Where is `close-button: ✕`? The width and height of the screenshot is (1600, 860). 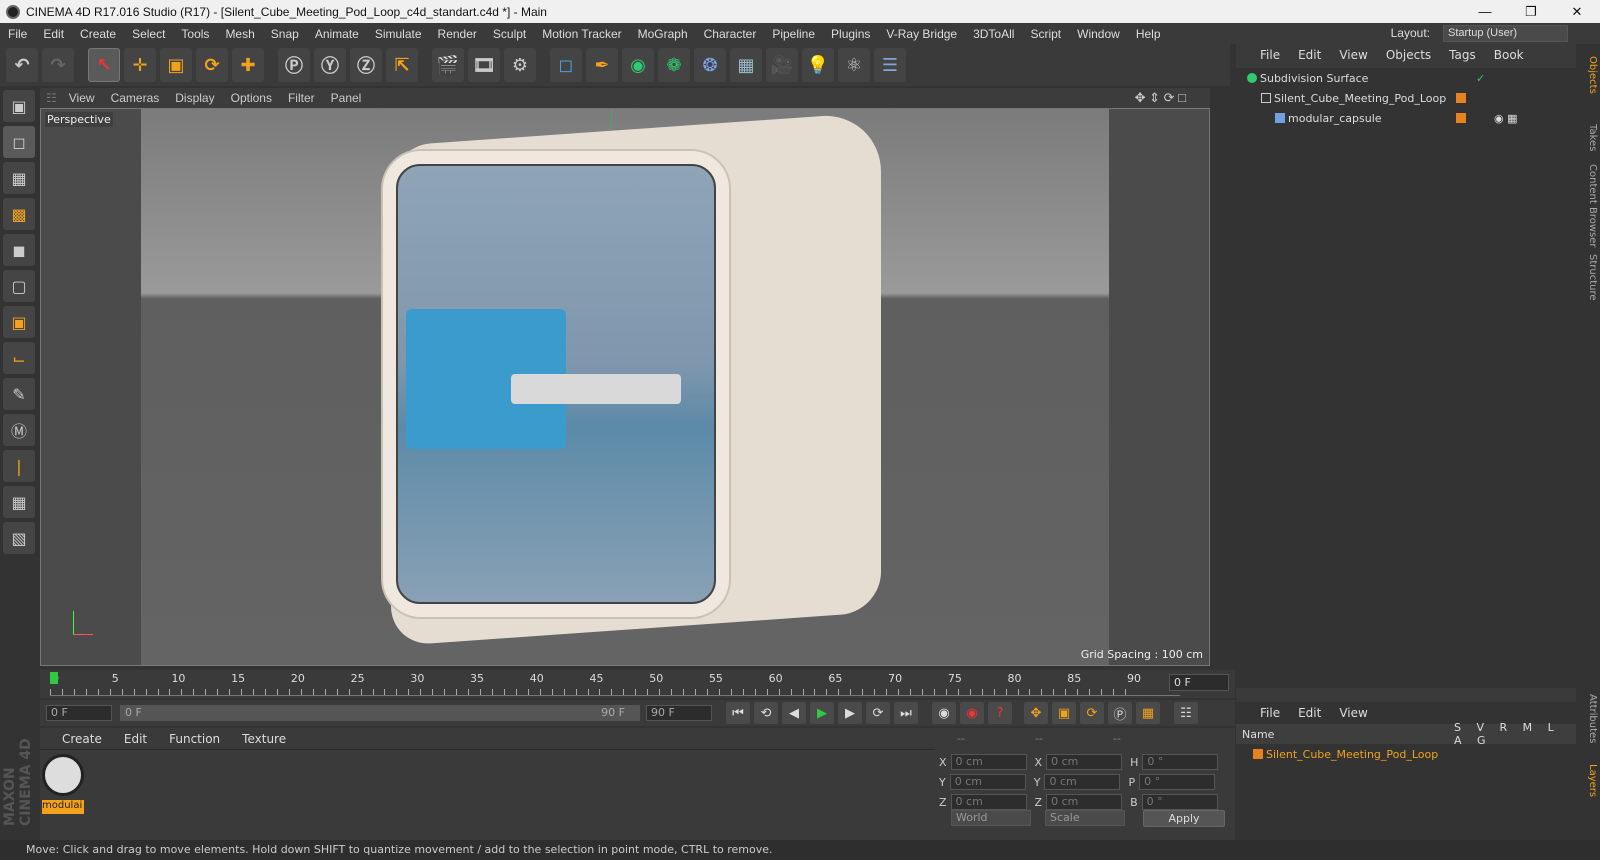 close-button: ✕ is located at coordinates (1577, 11).